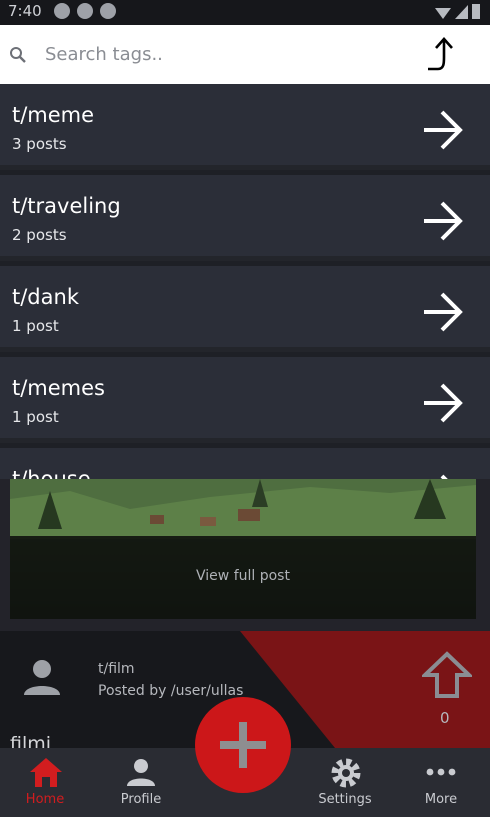 Image resolution: width=490 pixels, height=817 pixels. Describe the element at coordinates (245, 400) in the screenshot. I see `tag-item-memes: t/memes 1 post` at that location.